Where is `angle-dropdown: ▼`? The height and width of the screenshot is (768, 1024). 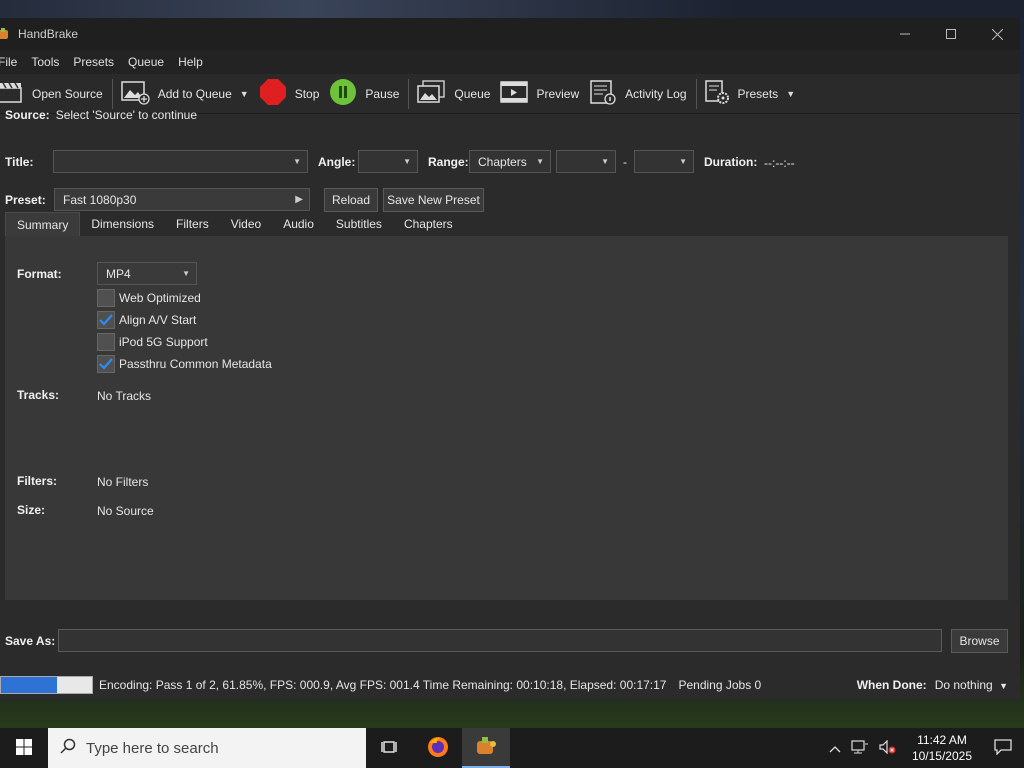
angle-dropdown: ▼ is located at coordinates (388, 161).